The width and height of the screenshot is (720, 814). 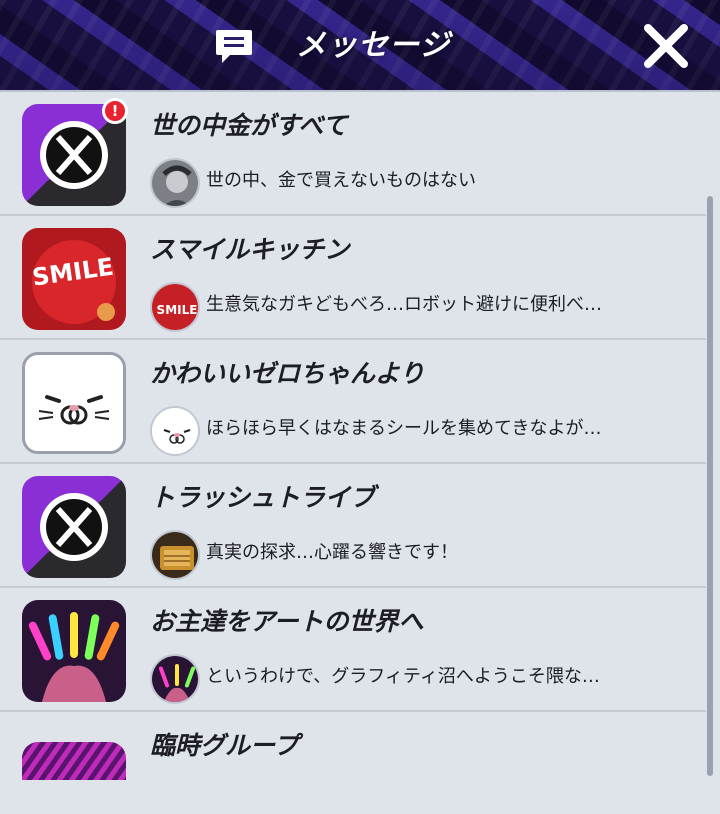 What do you see at coordinates (353, 526) in the screenshot?
I see `thread-row: トラッシュトライブ 真実の探求…心躍る響きです！` at bounding box center [353, 526].